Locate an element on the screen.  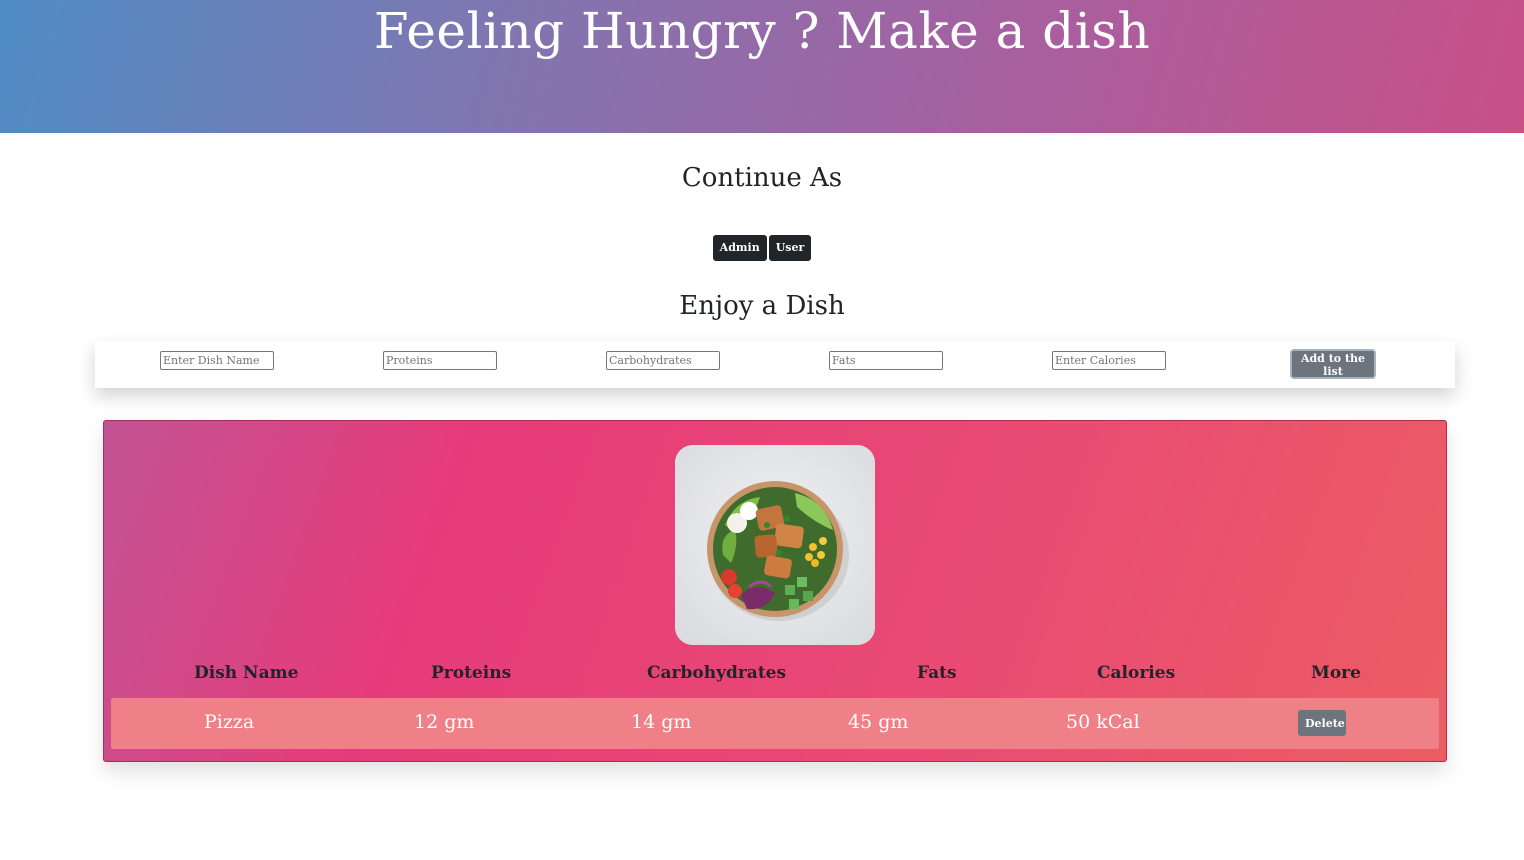
salad-bowl-illustration is located at coordinates (775, 545).